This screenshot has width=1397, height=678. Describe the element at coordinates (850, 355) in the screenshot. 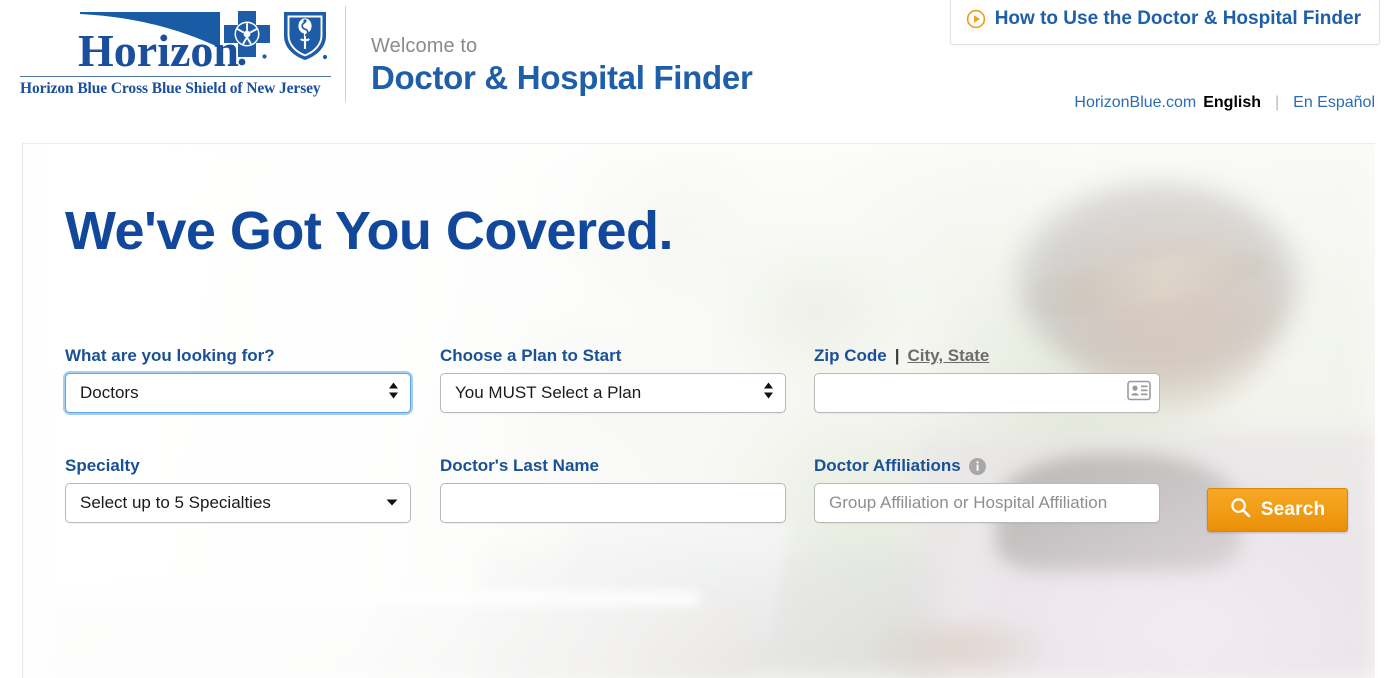

I see `zip-label-primary: Zip Code` at that location.